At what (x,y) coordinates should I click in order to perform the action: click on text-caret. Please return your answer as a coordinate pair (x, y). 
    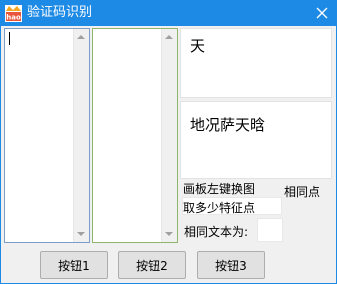
    Looking at the image, I should click on (9, 38).